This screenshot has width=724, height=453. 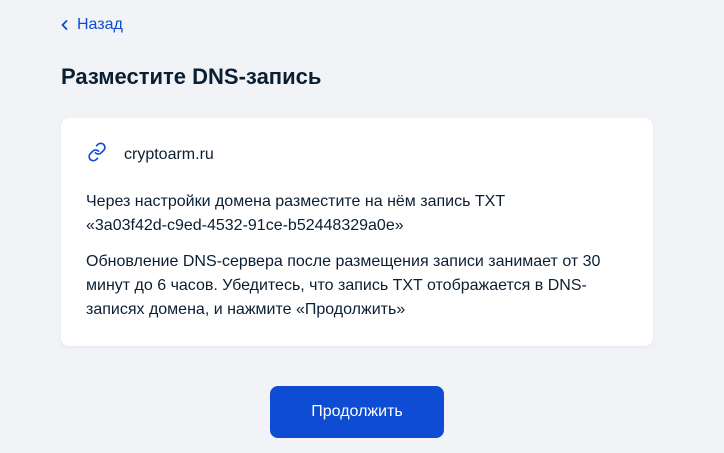 What do you see at coordinates (245, 225) in the screenshot?
I see `txt-record-value: «3a03f42d-c9ed-4532-91ce-b52448329a0e»` at bounding box center [245, 225].